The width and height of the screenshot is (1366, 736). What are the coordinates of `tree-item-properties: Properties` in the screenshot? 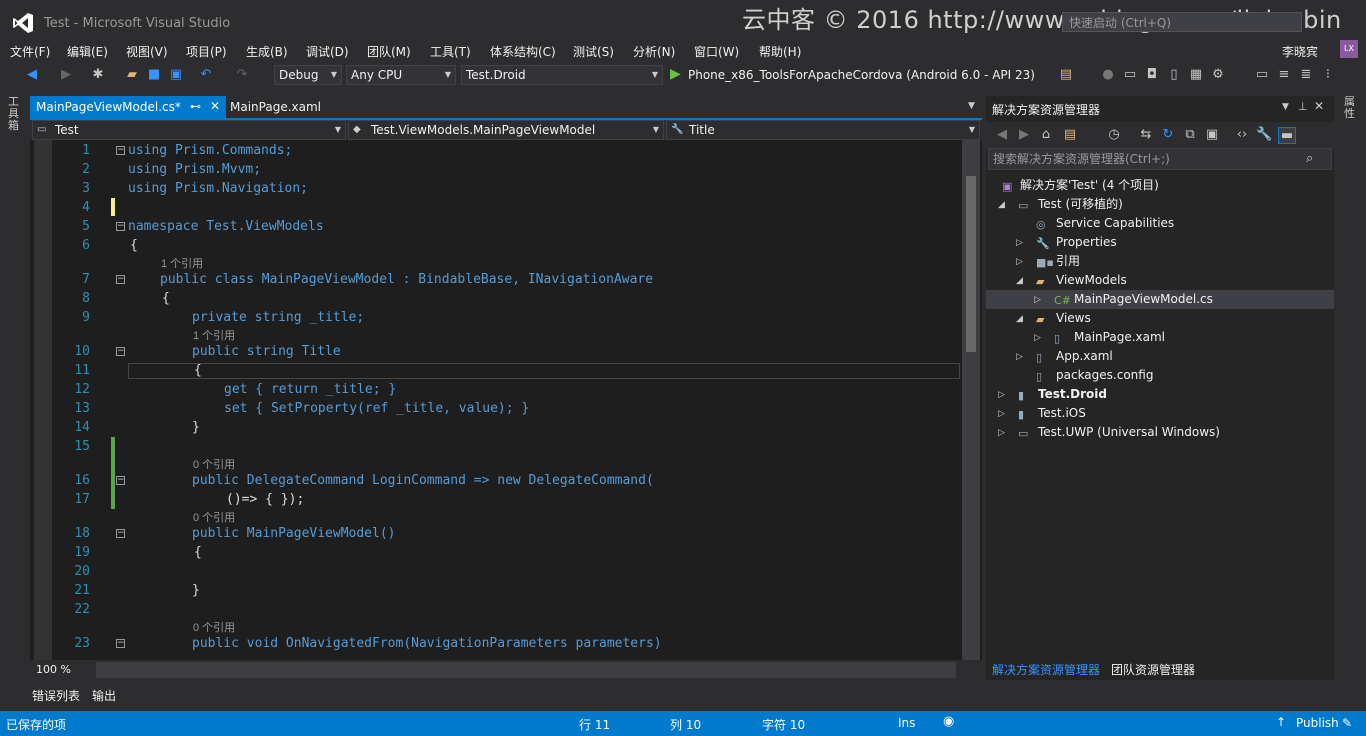 It's located at (1086, 242).